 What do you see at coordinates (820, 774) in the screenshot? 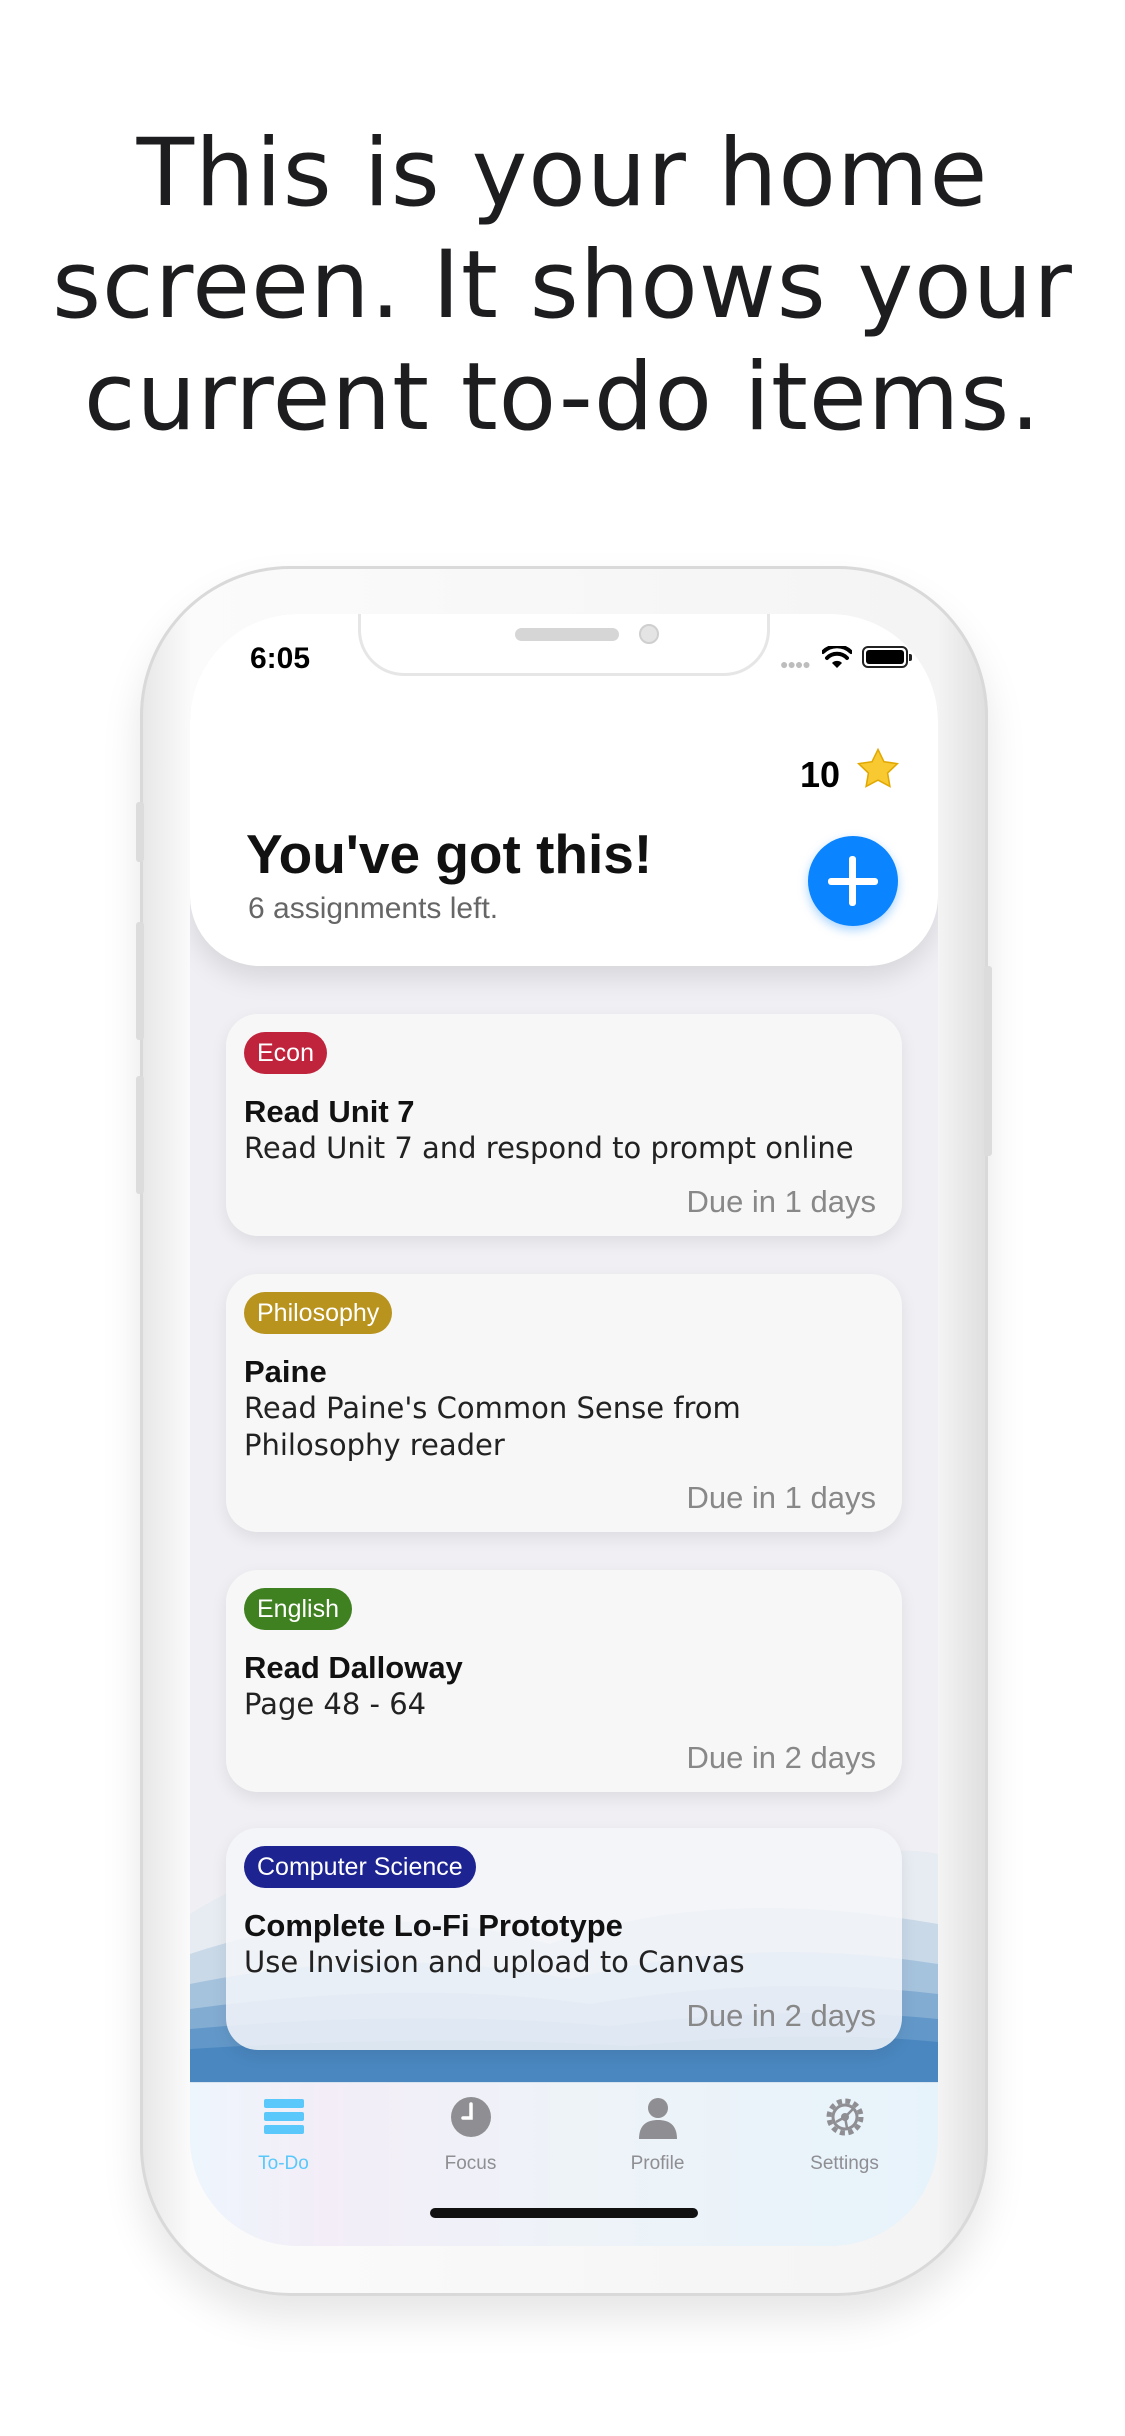
I see `points-count: 10` at bounding box center [820, 774].